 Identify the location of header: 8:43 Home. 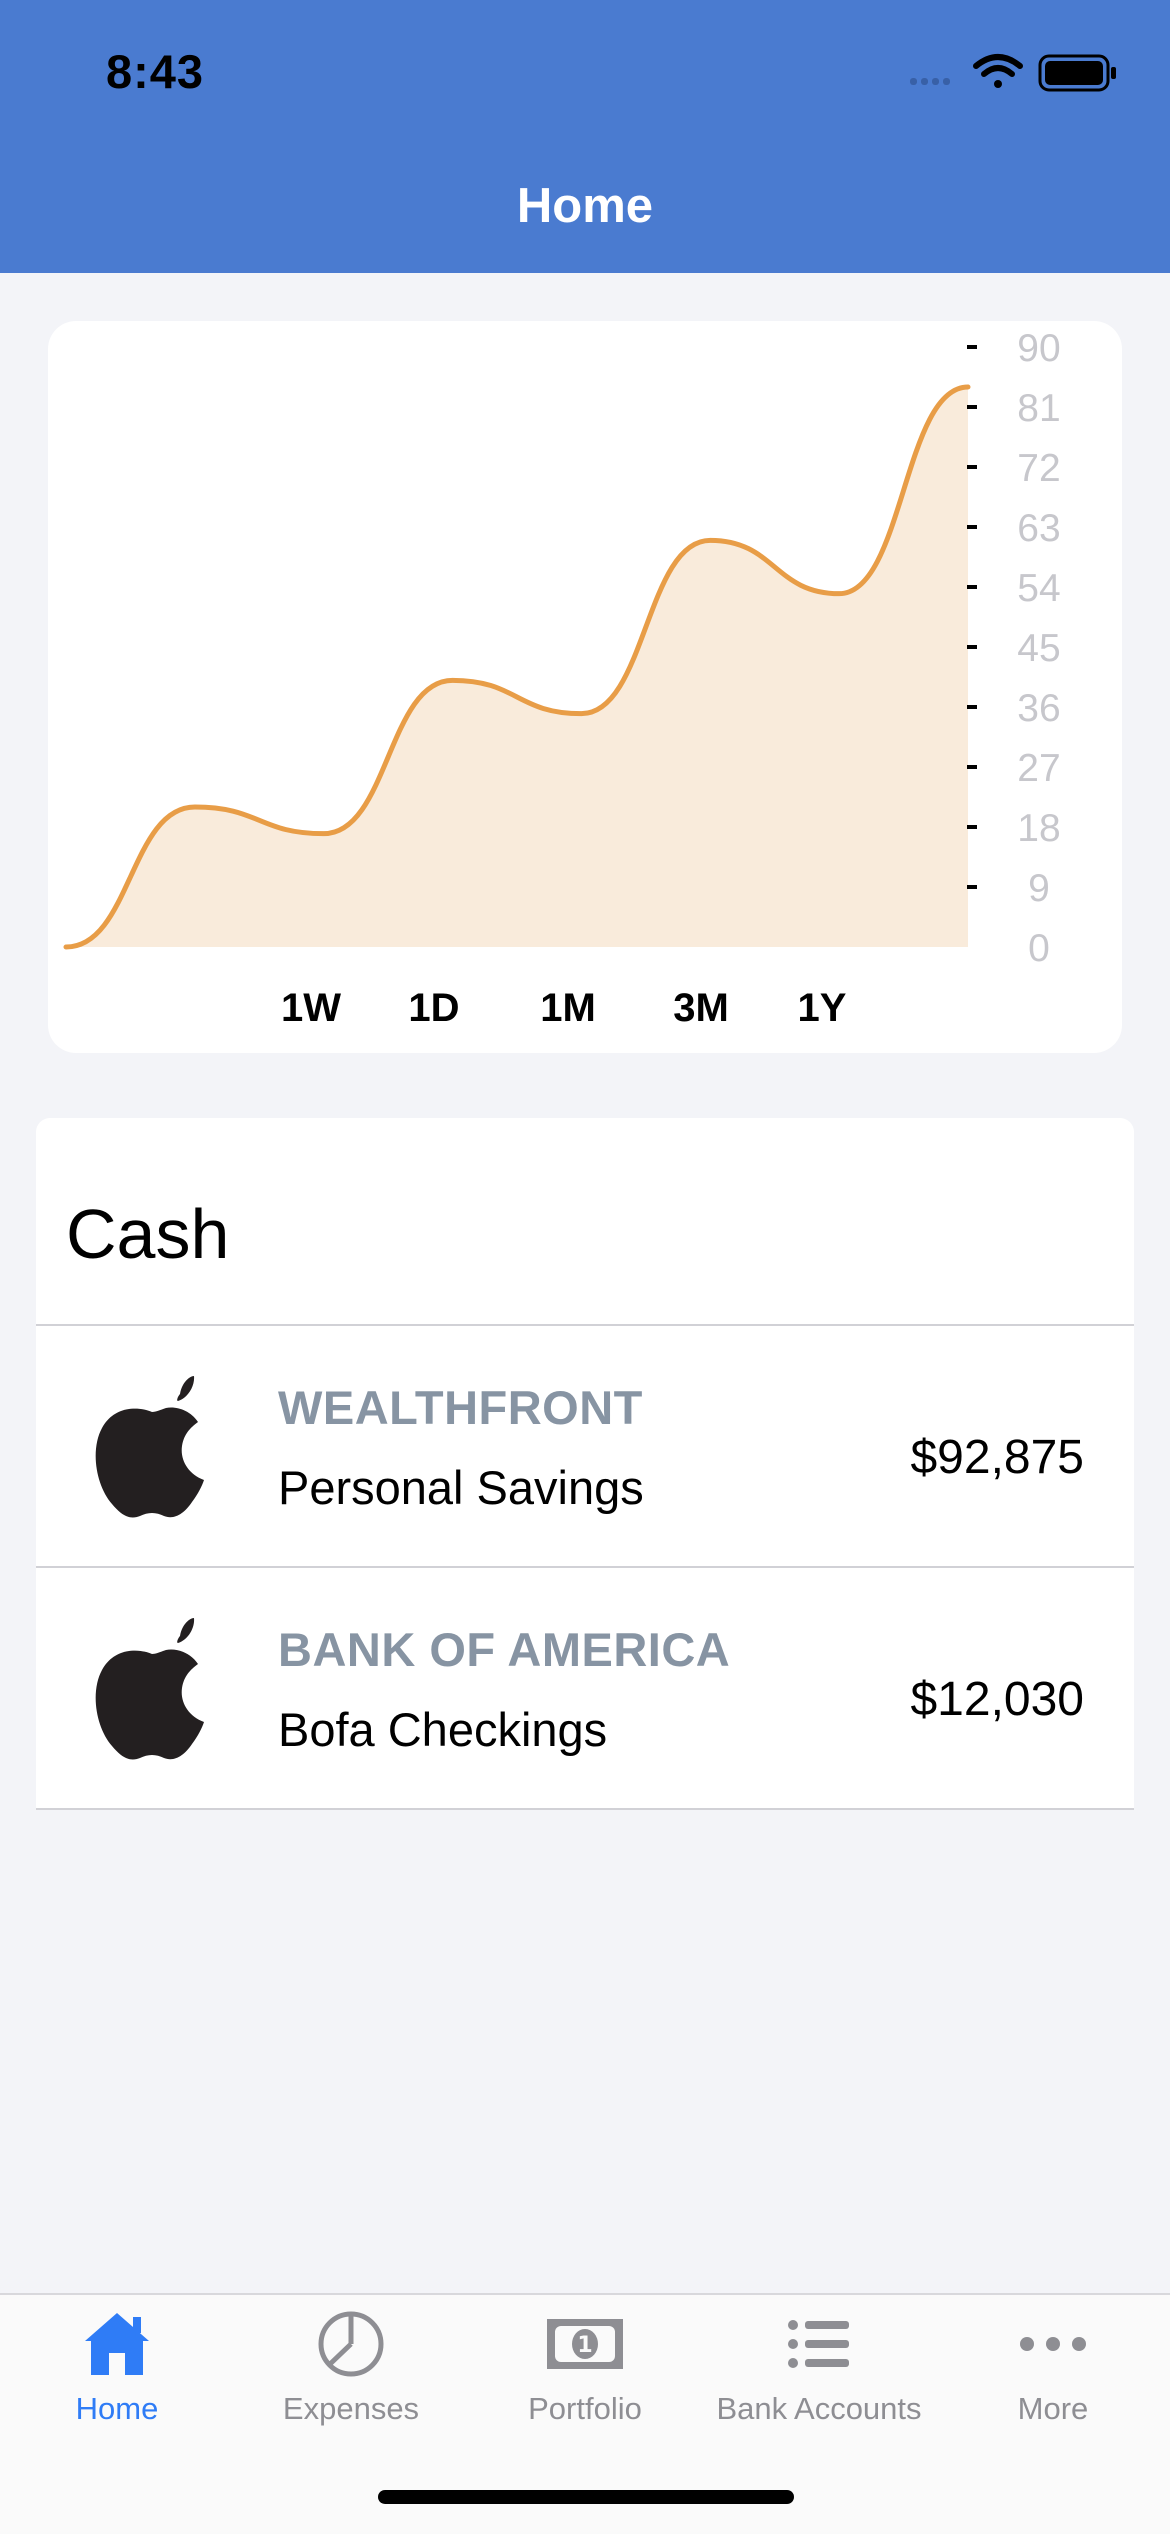
(585, 136).